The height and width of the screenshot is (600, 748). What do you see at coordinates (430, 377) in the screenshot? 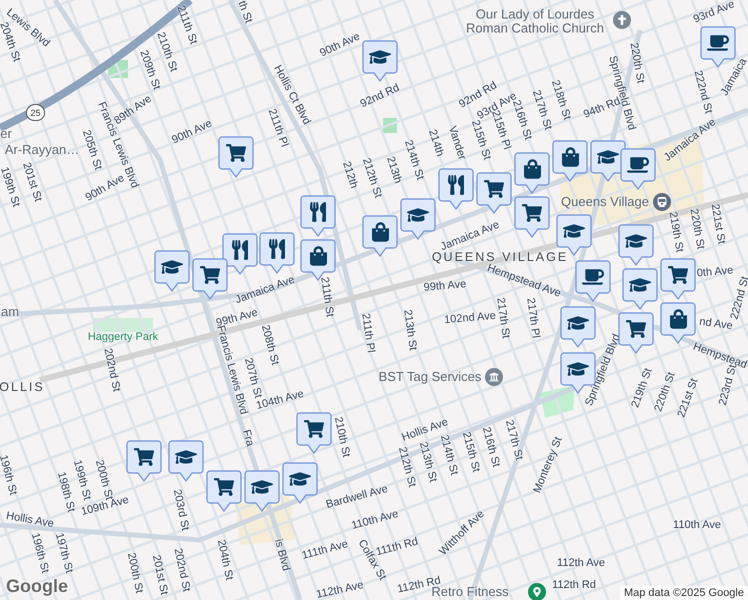
I see `place-label: BST Tag Services` at bounding box center [430, 377].